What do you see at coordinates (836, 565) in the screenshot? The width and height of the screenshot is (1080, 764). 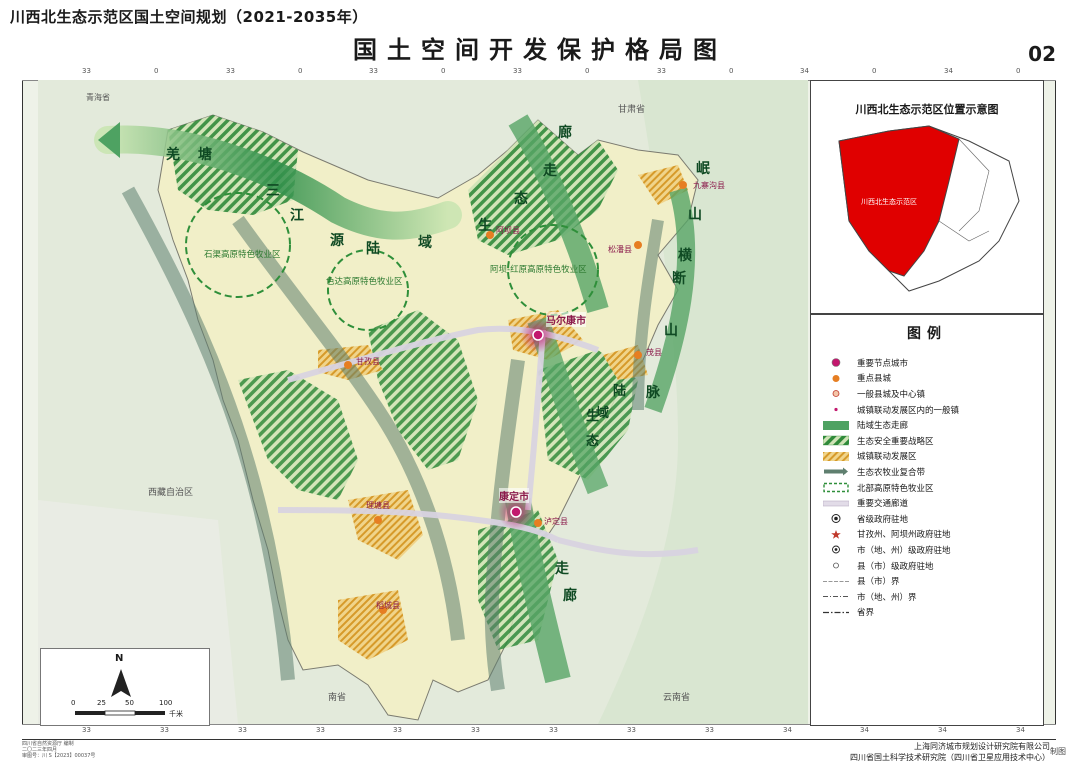 I see `county-gov-icon` at bounding box center [836, 565].